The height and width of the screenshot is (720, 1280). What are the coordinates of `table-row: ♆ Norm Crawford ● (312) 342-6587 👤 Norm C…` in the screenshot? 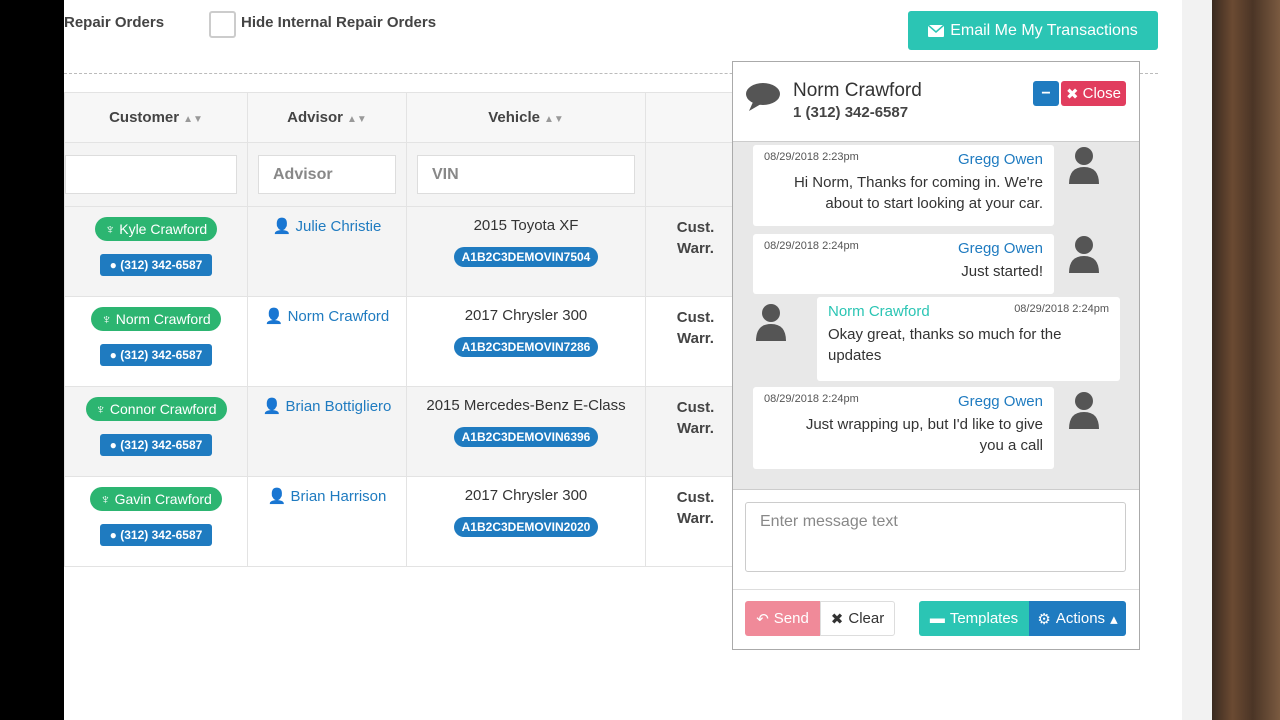 It's located at (405, 341).